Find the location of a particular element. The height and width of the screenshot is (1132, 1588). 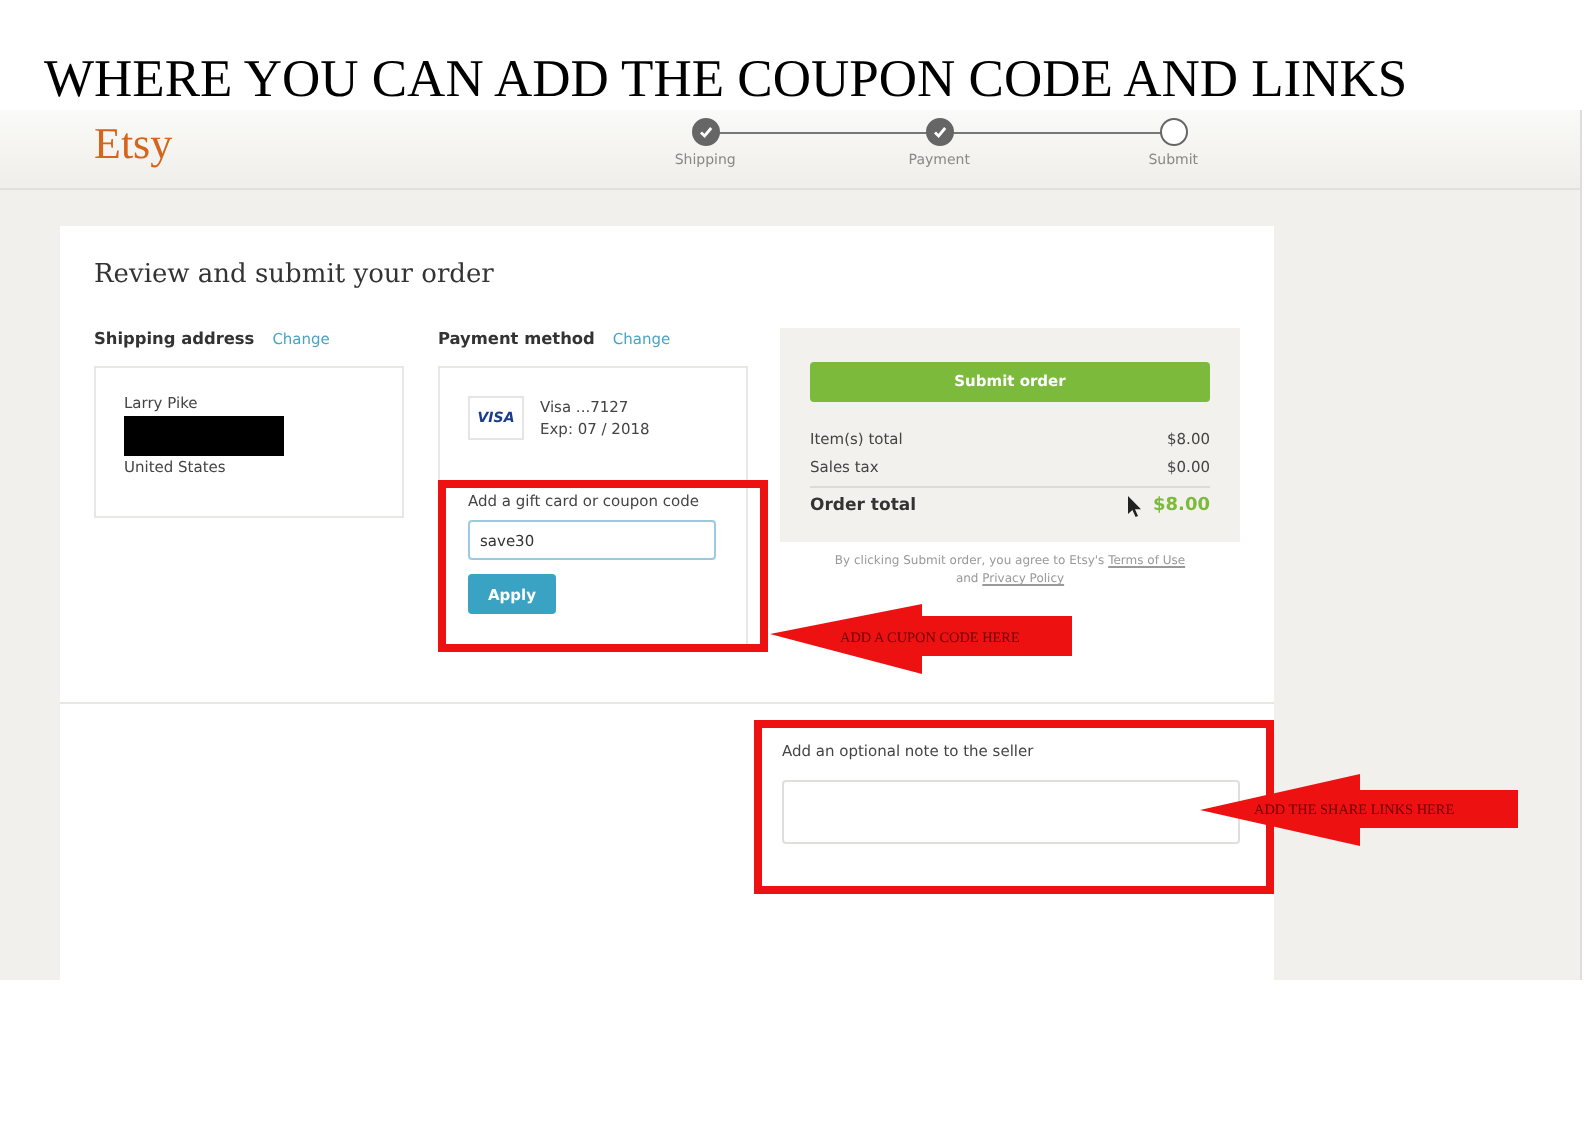

caption-text: WHERE YOU CAN ADD THE COUPON CODE AND LINKS is located at coordinates (726, 78).